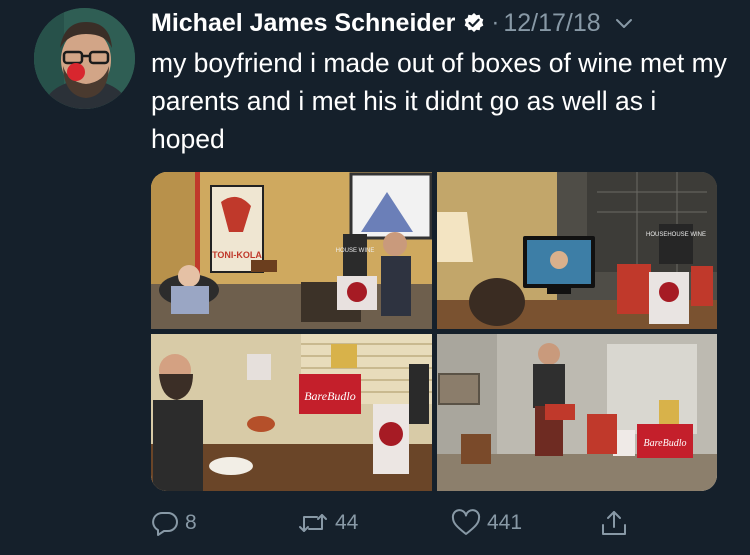  Describe the element at coordinates (191, 522) in the screenshot. I see `reply-count: 8` at that location.